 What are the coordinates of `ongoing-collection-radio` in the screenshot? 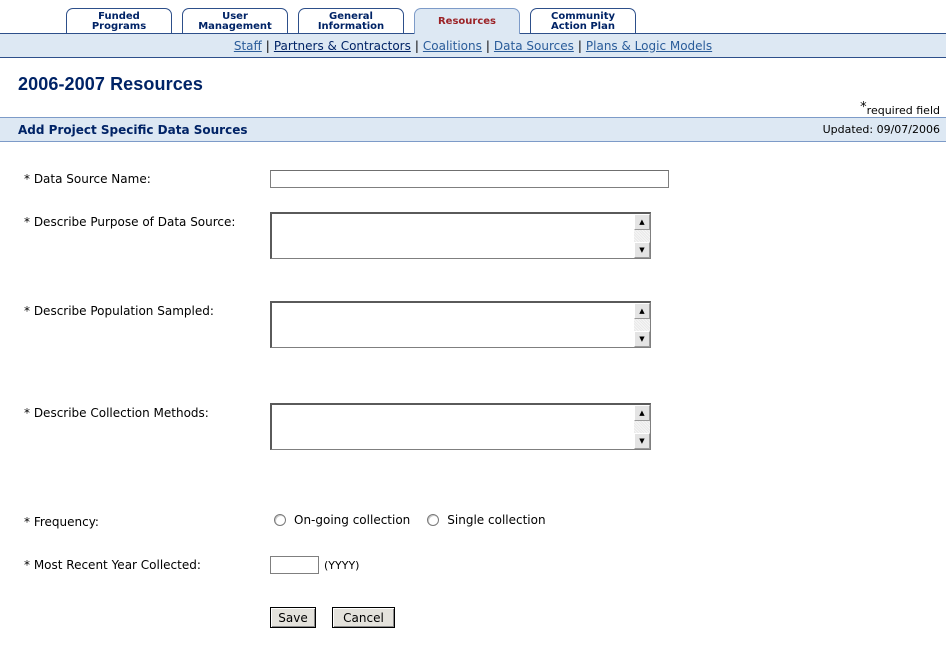 It's located at (280, 520).